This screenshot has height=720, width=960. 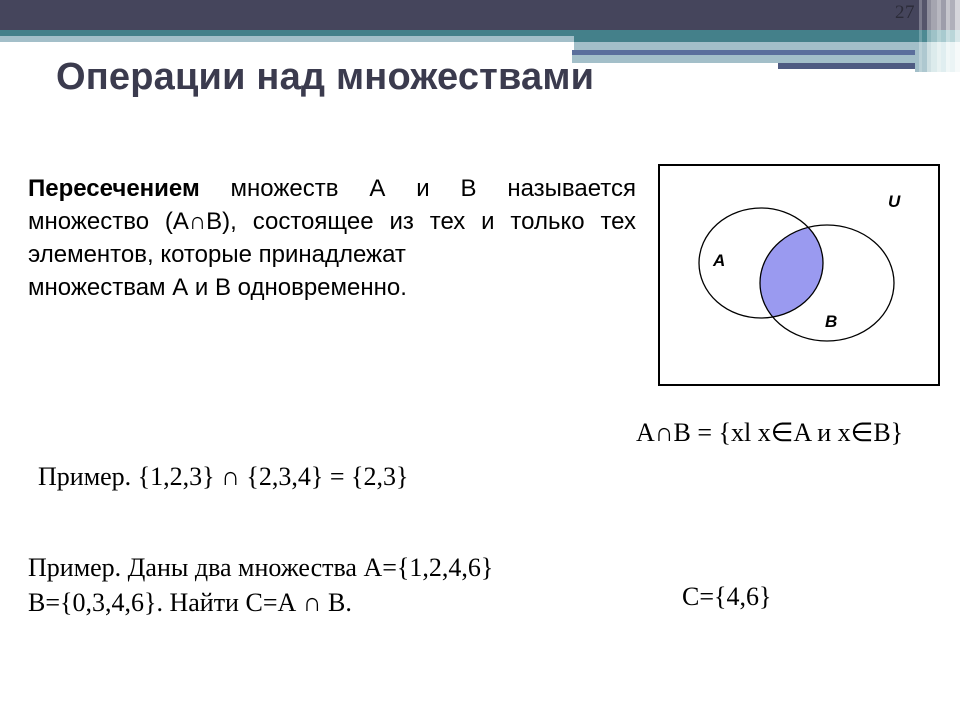 What do you see at coordinates (287, 39) in the screenshot?
I see `header-band-left-lightblue` at bounding box center [287, 39].